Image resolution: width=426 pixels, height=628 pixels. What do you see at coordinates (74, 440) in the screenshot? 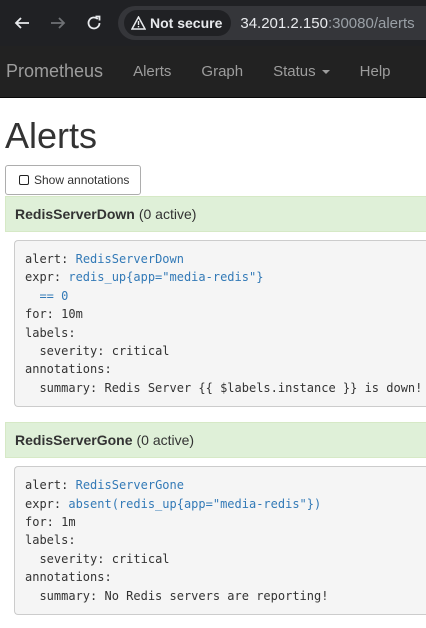
I see `alert-name: RedisServerGone` at bounding box center [74, 440].